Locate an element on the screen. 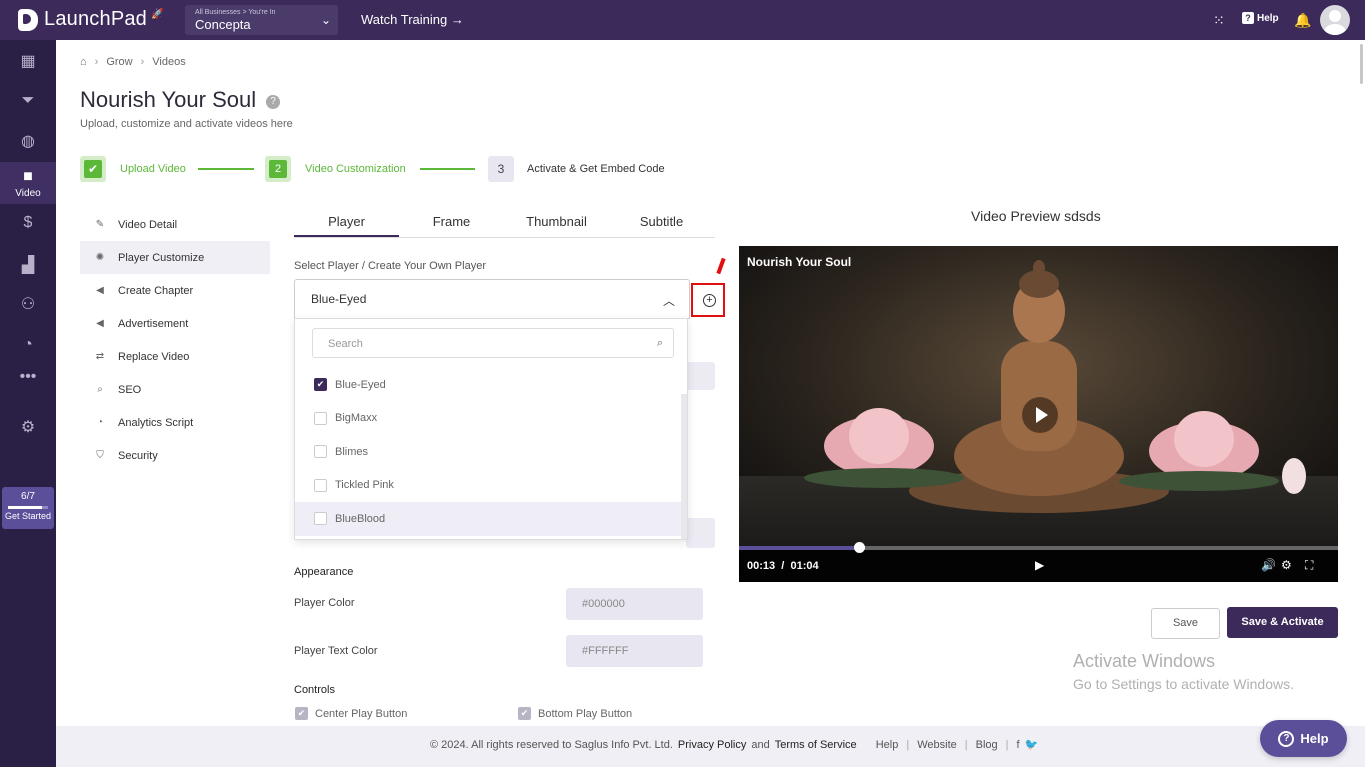 This screenshot has width=1365, height=767. bell-icon: 🔔 is located at coordinates (1302, 20).